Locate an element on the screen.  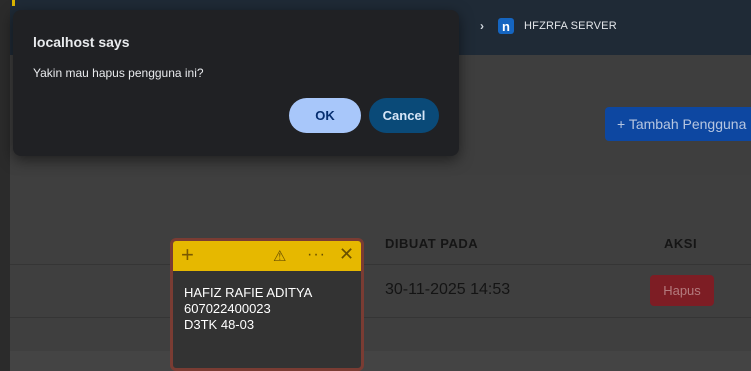
table-cell-created-at: 30-11-2025 14:53 is located at coordinates (448, 289).